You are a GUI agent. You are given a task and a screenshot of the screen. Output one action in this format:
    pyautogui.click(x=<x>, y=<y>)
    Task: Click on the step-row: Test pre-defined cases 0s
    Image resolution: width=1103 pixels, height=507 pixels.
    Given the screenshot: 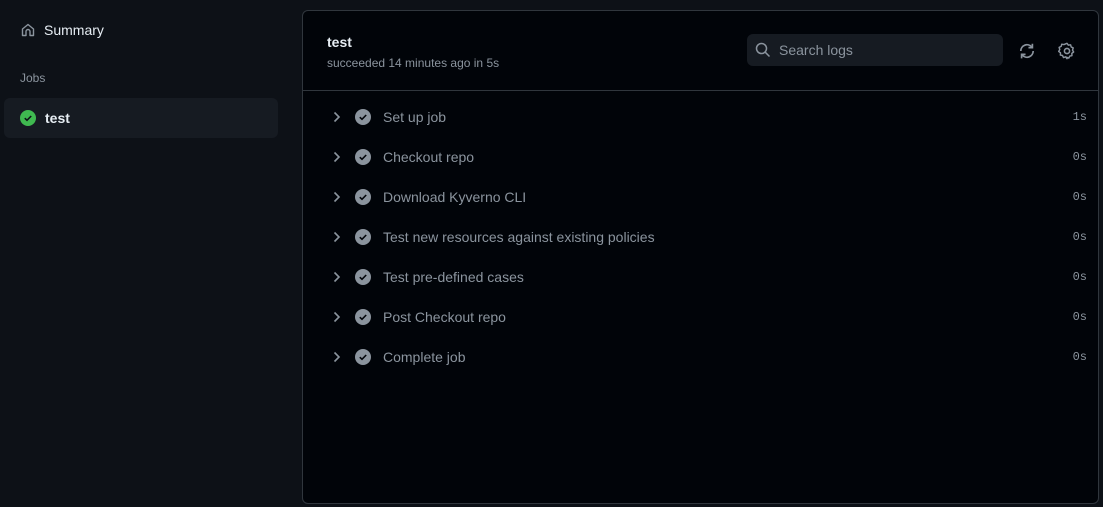 What is the action you would take?
    pyautogui.click(x=700, y=277)
    